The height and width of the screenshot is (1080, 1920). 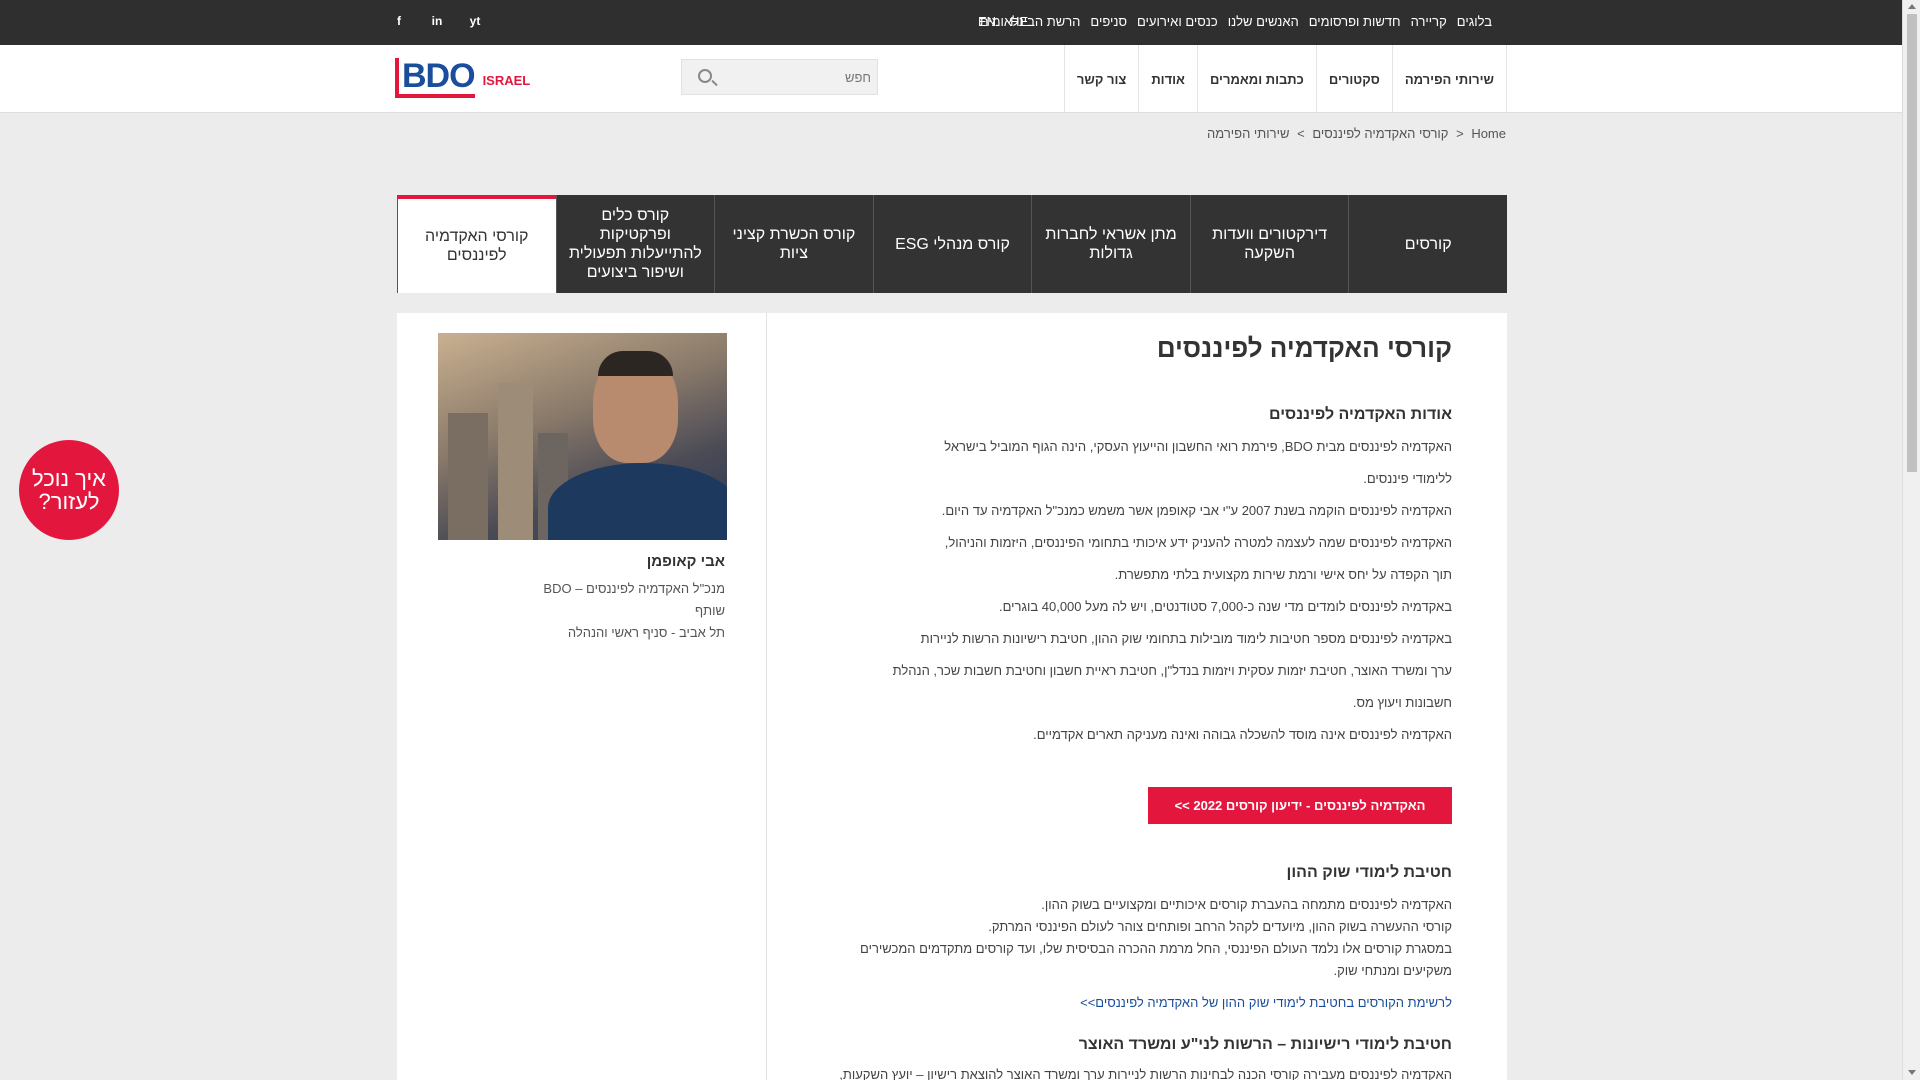 I want to click on youtube-icon: yt, so click(x=475, y=21).